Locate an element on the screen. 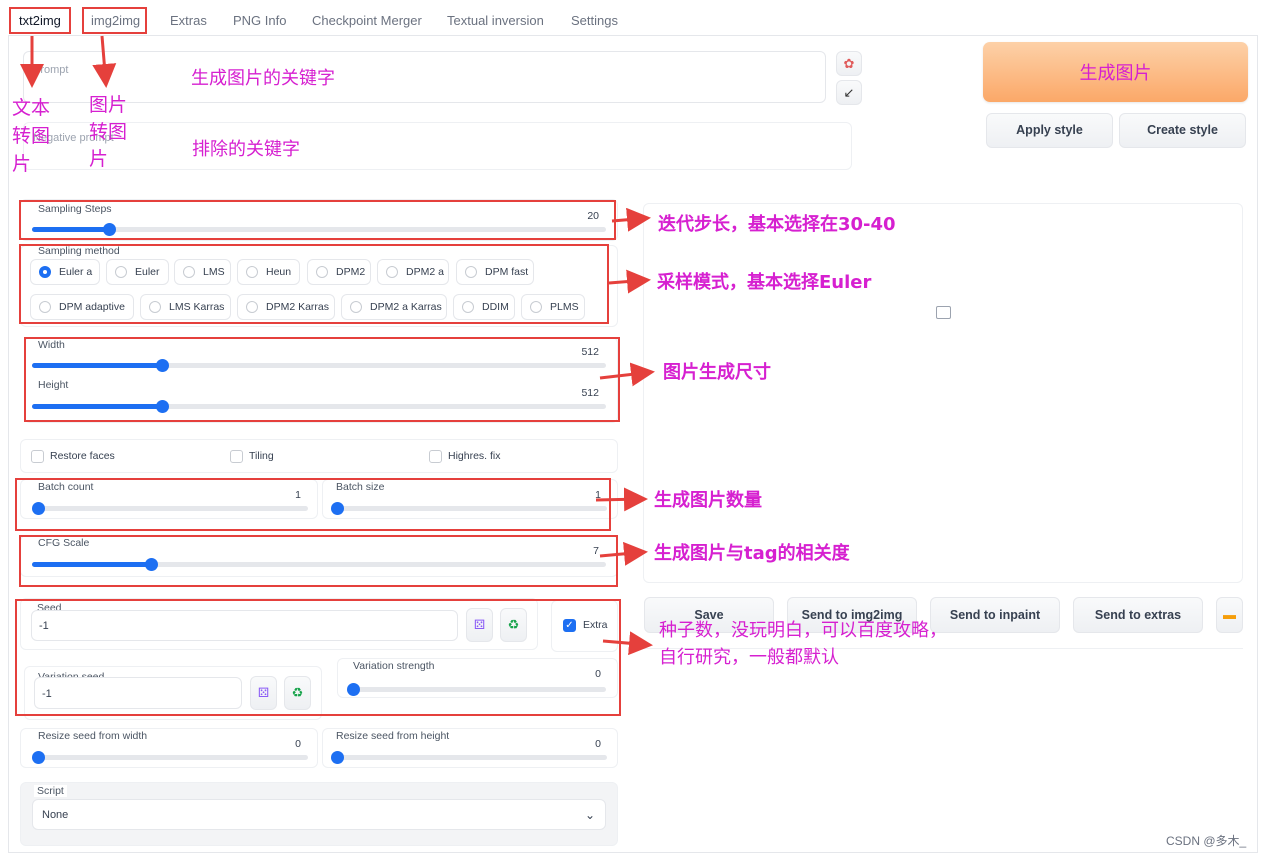  annotation-steps: 迭代步长，基本选择在30-40 is located at coordinates (777, 224).